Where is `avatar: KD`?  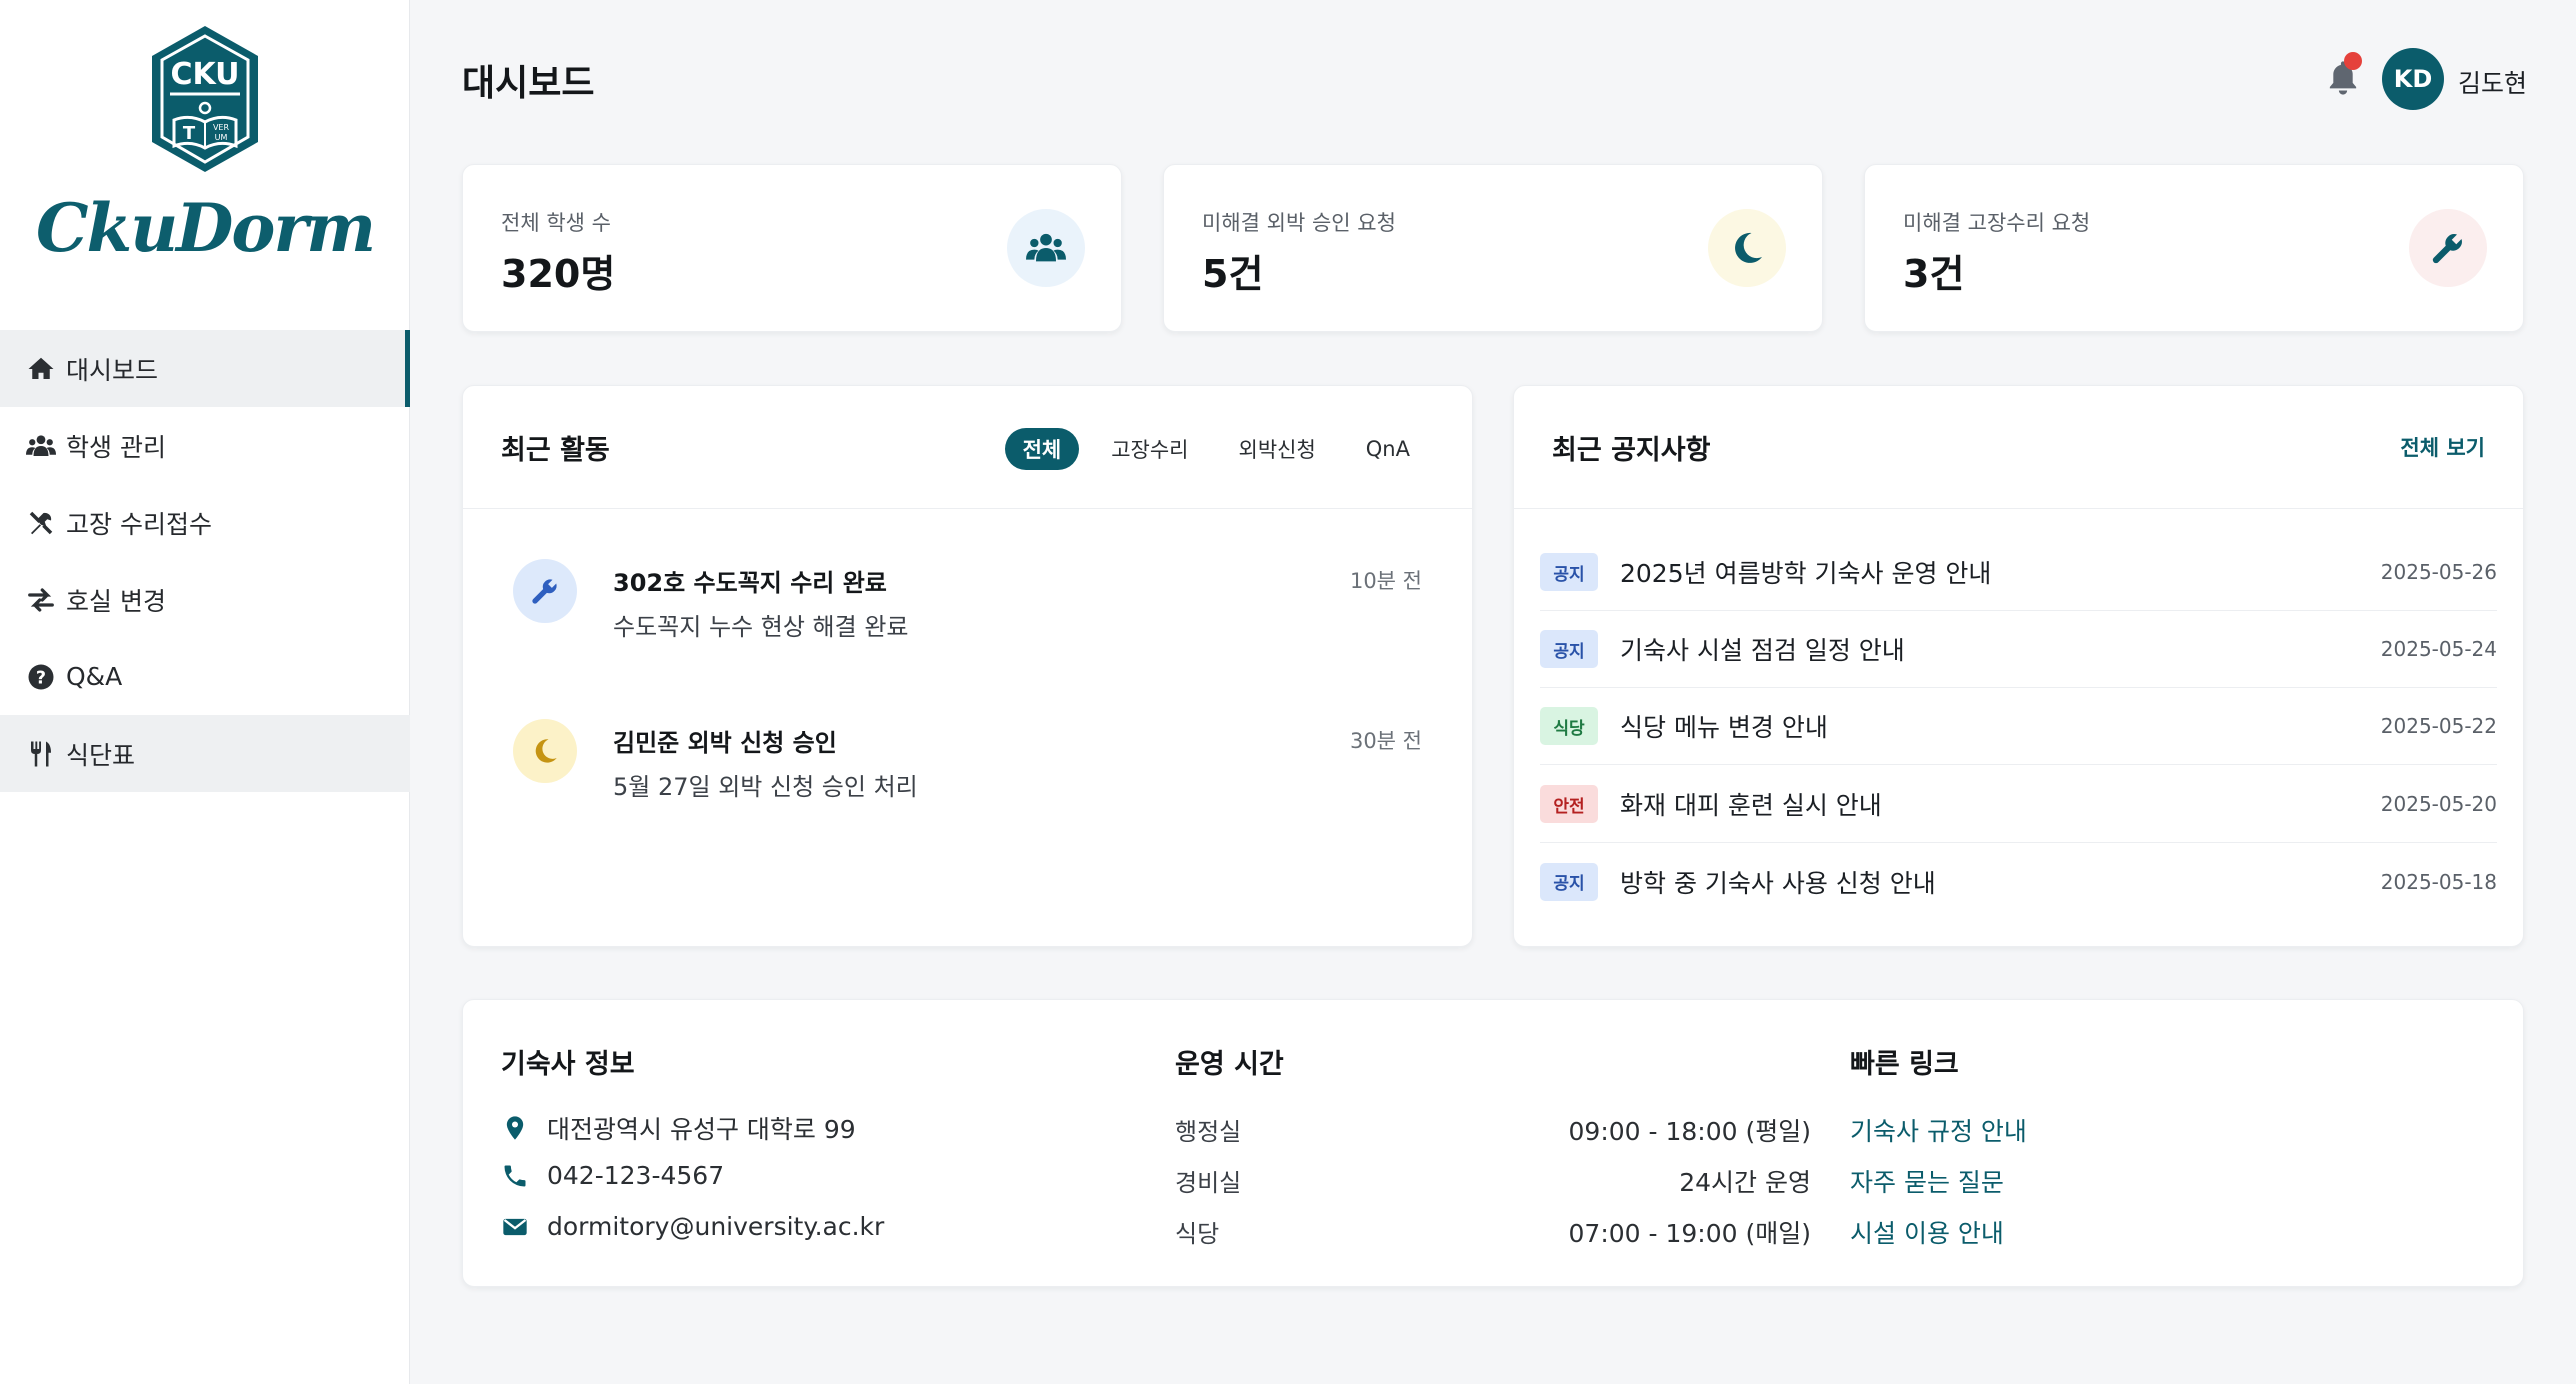
avatar: KD is located at coordinates (2413, 79).